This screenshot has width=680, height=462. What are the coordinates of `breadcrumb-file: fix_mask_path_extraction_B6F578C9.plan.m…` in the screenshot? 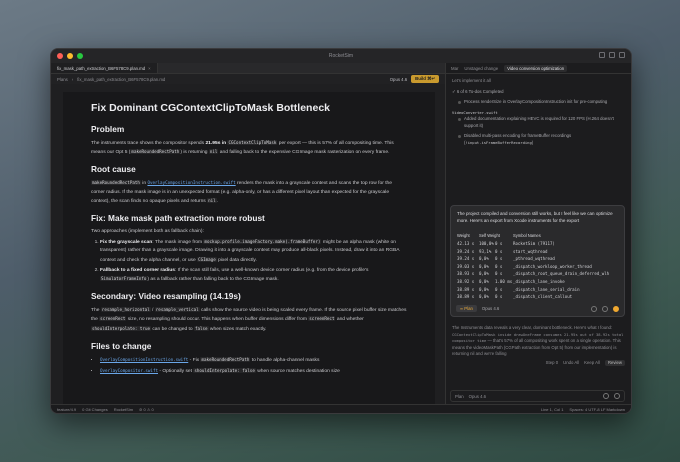 It's located at (121, 79).